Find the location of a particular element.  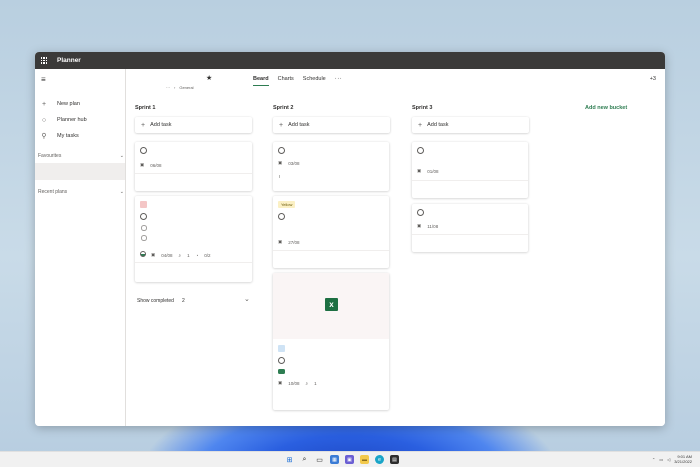

search-icon: ⌕ is located at coordinates (304, 459).